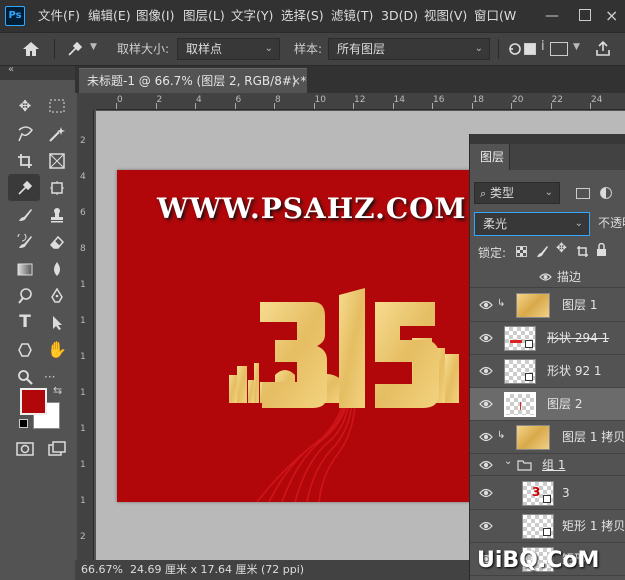  What do you see at coordinates (547, 305) in the screenshot?
I see `layer-row: ↳ 图层 1` at bounding box center [547, 305].